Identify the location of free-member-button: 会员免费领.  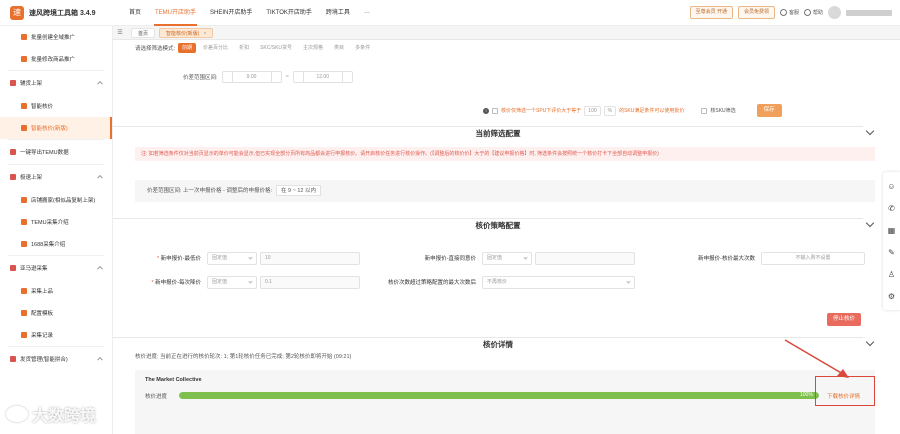
(756, 12).